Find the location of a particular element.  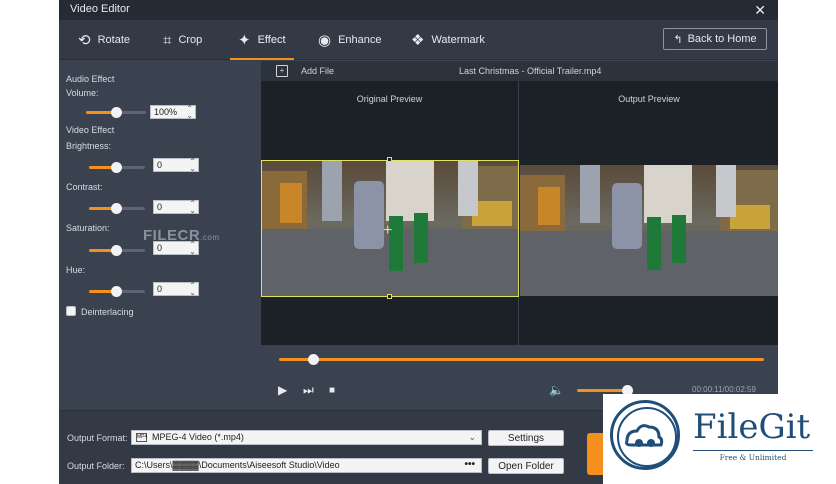

saturation-slider-knob is located at coordinates (116, 250).